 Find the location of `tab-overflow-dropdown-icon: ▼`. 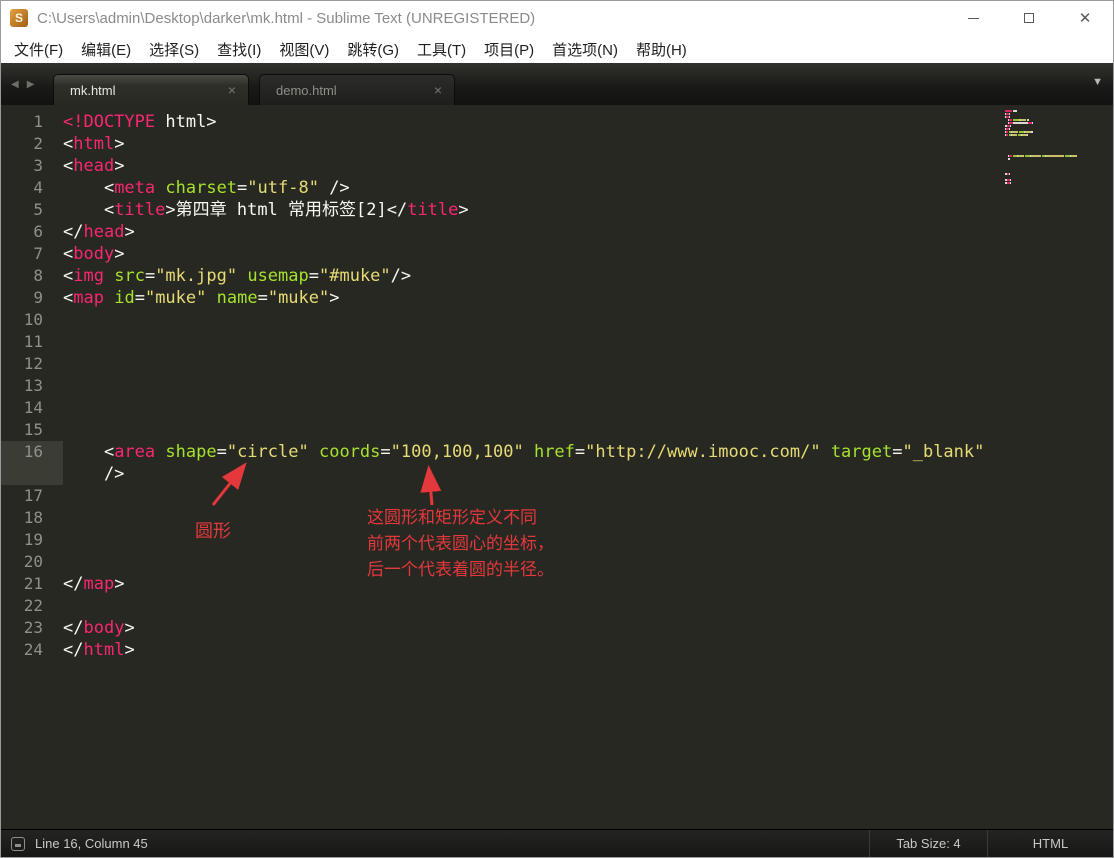

tab-overflow-dropdown-icon: ▼ is located at coordinates (1097, 82).